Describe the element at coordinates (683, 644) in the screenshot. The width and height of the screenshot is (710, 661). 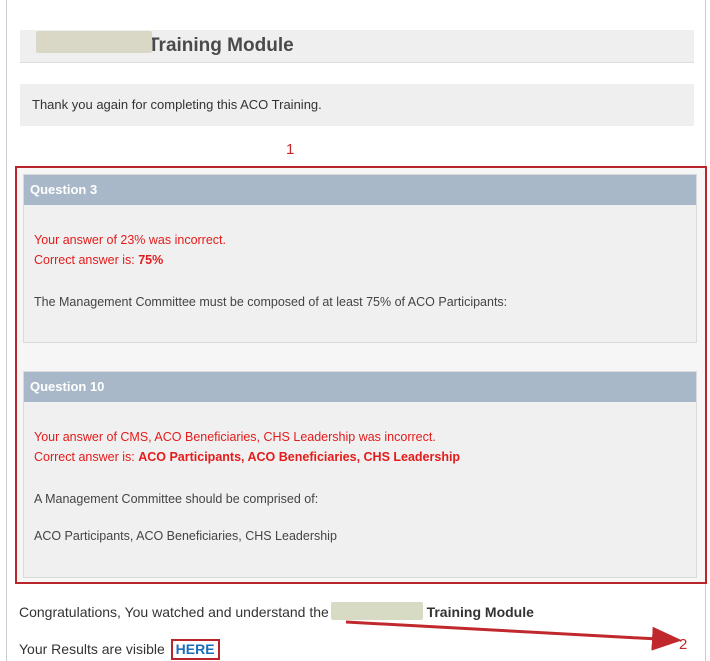
I see `annotation-marker-2: 2` at that location.